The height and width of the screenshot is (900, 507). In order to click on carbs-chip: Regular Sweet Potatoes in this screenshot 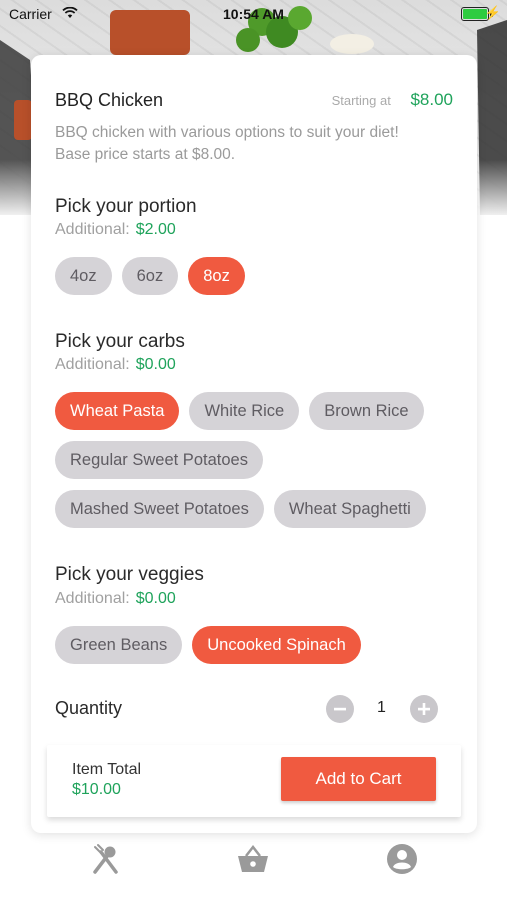, I will do `click(159, 460)`.